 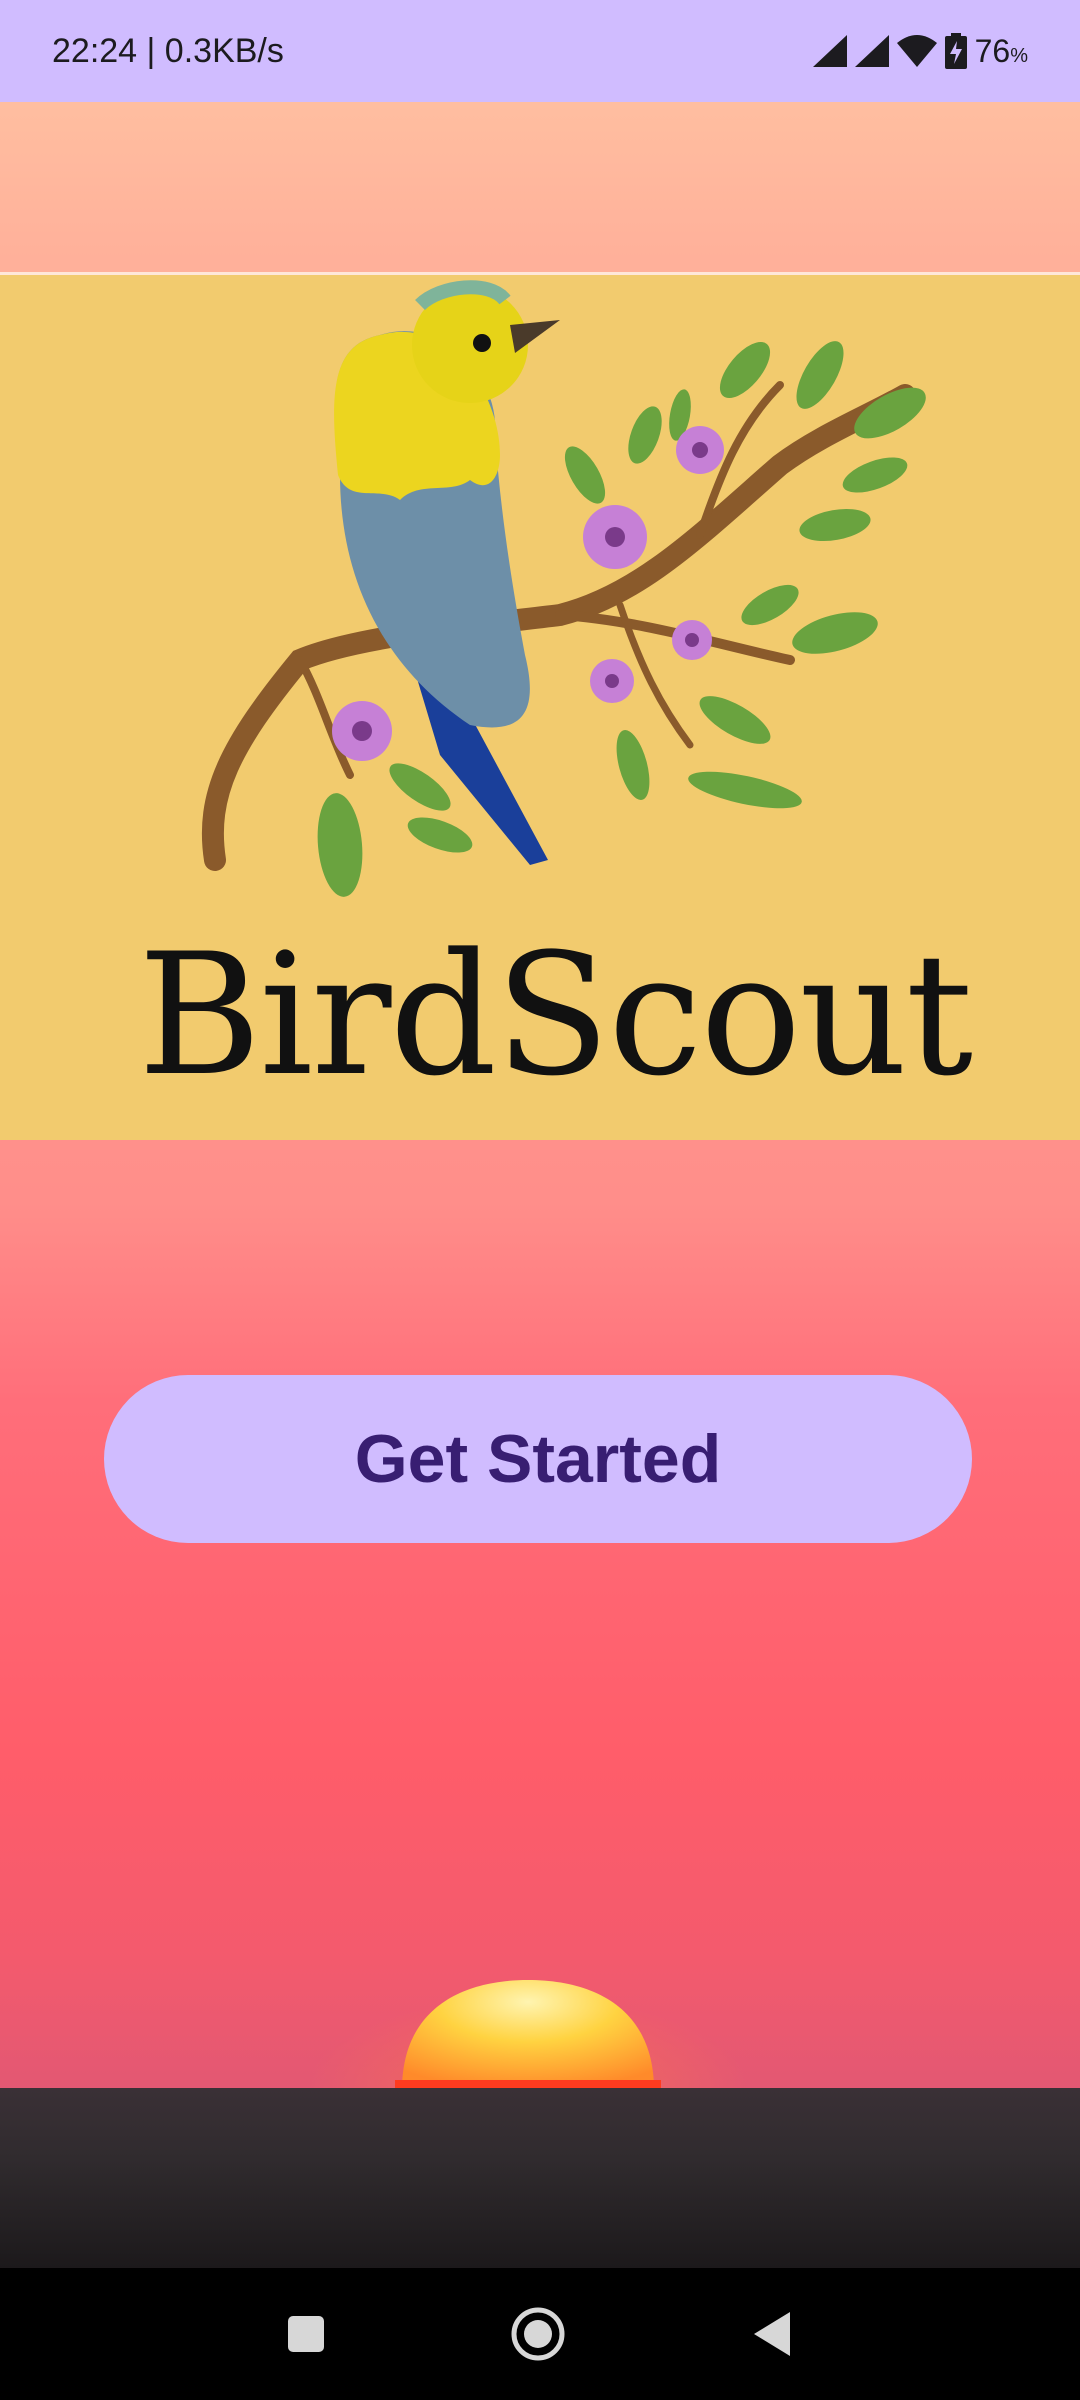 I want to click on recents-icon, so click(x=306, y=2334).